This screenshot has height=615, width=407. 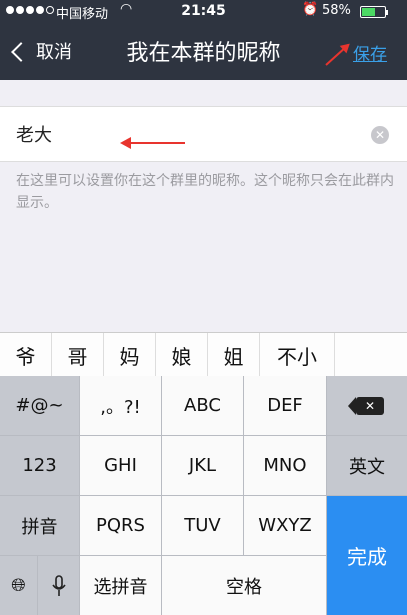 I want to click on microphone-icon, so click(x=58, y=585).